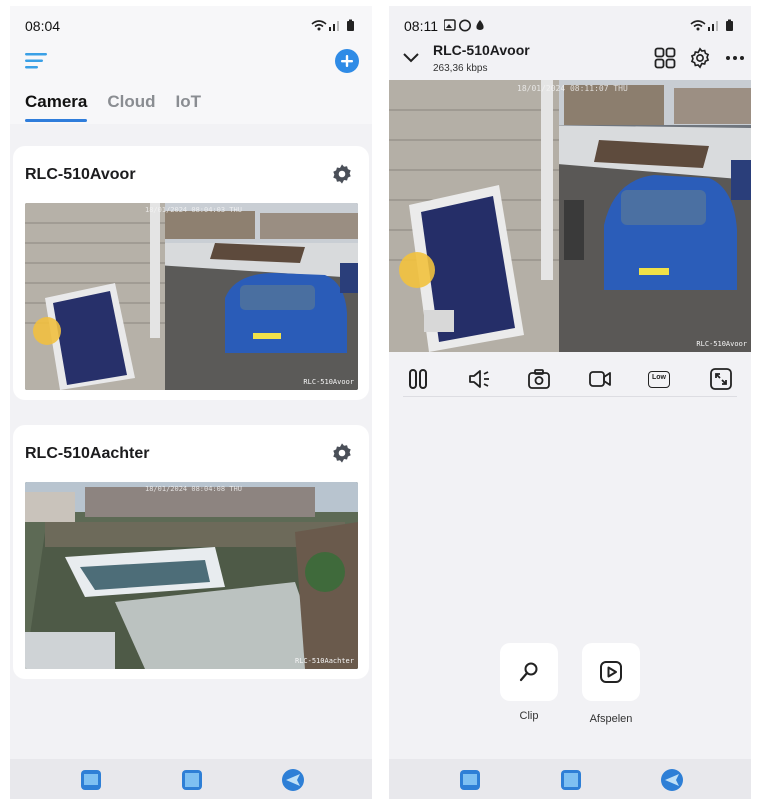 This screenshot has height=804, width=757. I want to click on tab-cloud: Cloud, so click(131, 107).